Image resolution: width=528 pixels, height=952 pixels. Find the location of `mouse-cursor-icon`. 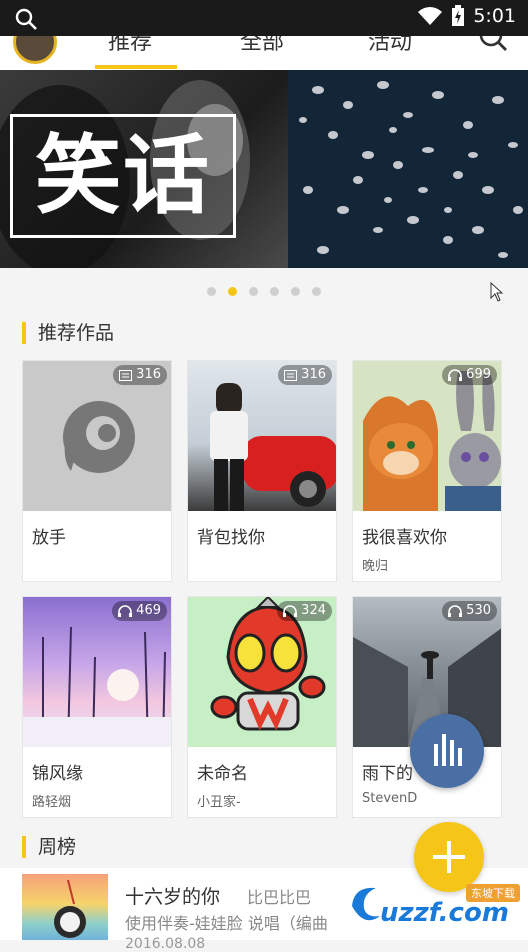

mouse-cursor-icon is located at coordinates (497, 292).